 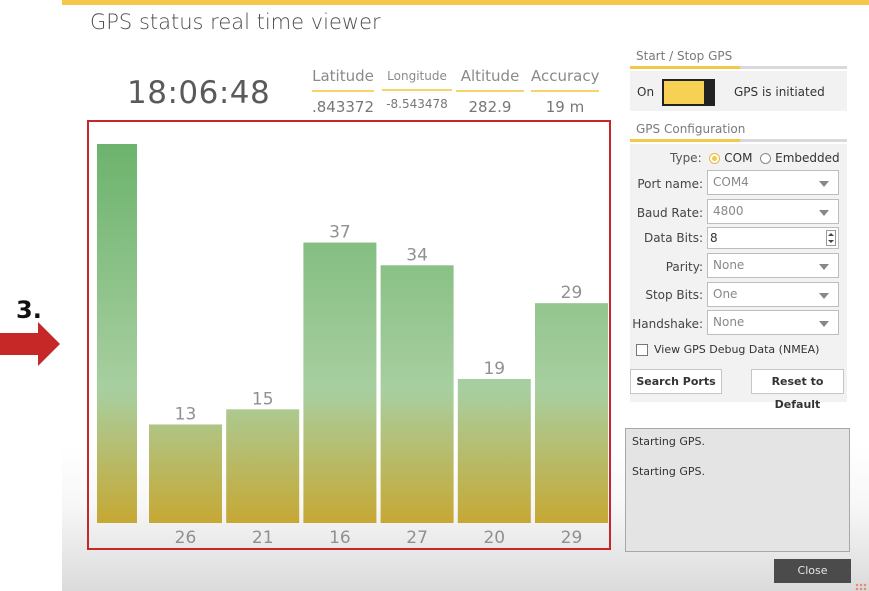 What do you see at coordinates (738, 140) in the screenshot?
I see `config-underline` at bounding box center [738, 140].